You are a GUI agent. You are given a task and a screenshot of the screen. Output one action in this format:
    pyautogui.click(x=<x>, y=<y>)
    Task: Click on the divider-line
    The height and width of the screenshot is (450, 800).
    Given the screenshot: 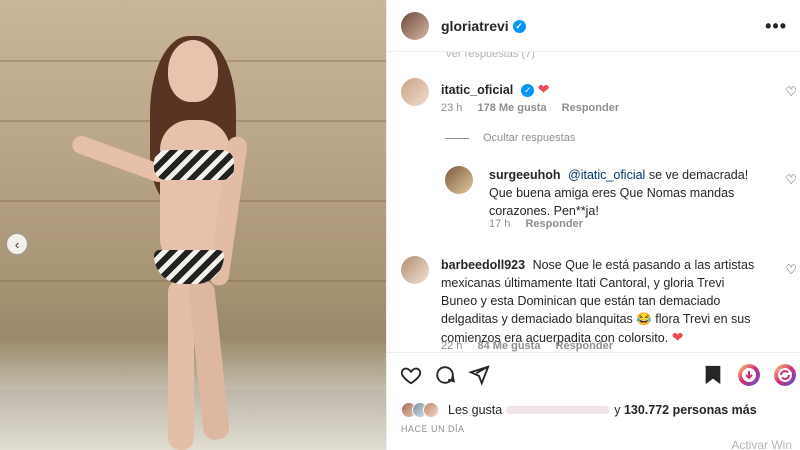 What is the action you would take?
    pyautogui.click(x=457, y=138)
    